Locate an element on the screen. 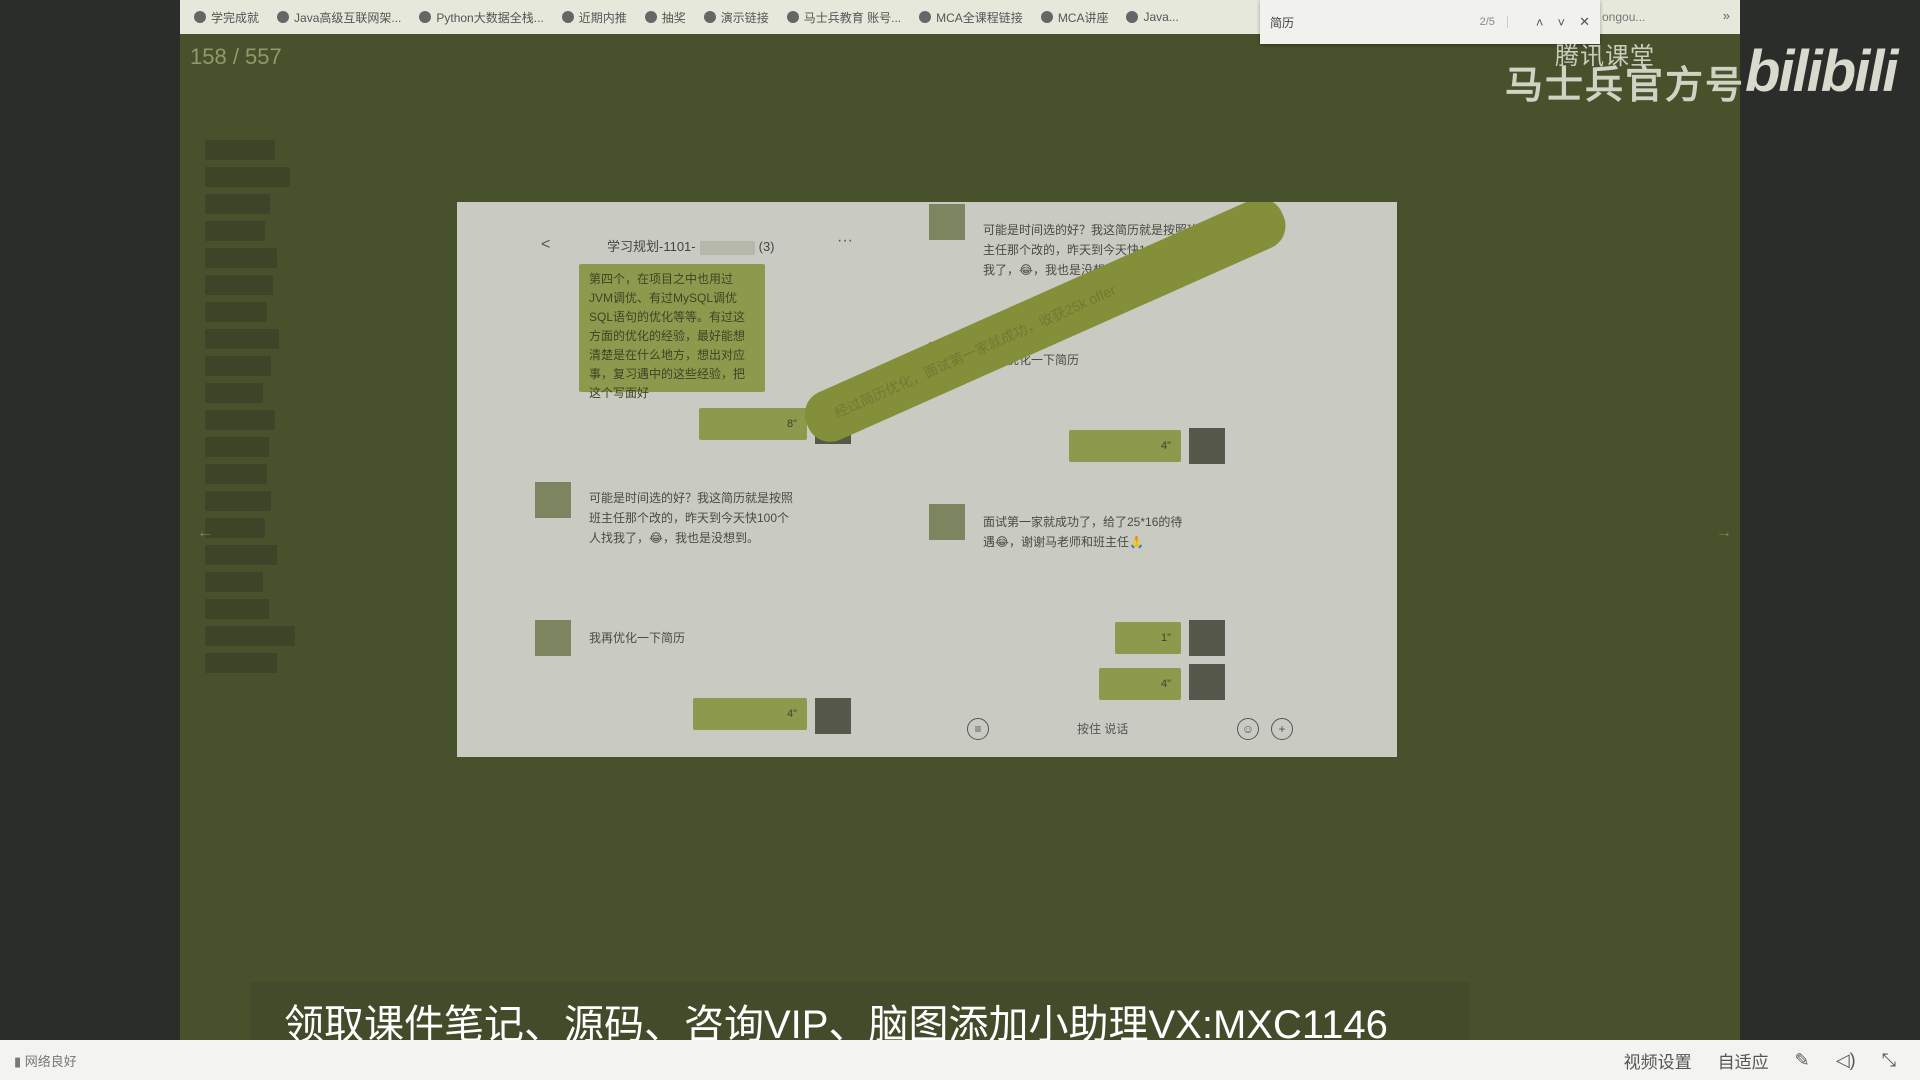  back-icon: < is located at coordinates (546, 244).